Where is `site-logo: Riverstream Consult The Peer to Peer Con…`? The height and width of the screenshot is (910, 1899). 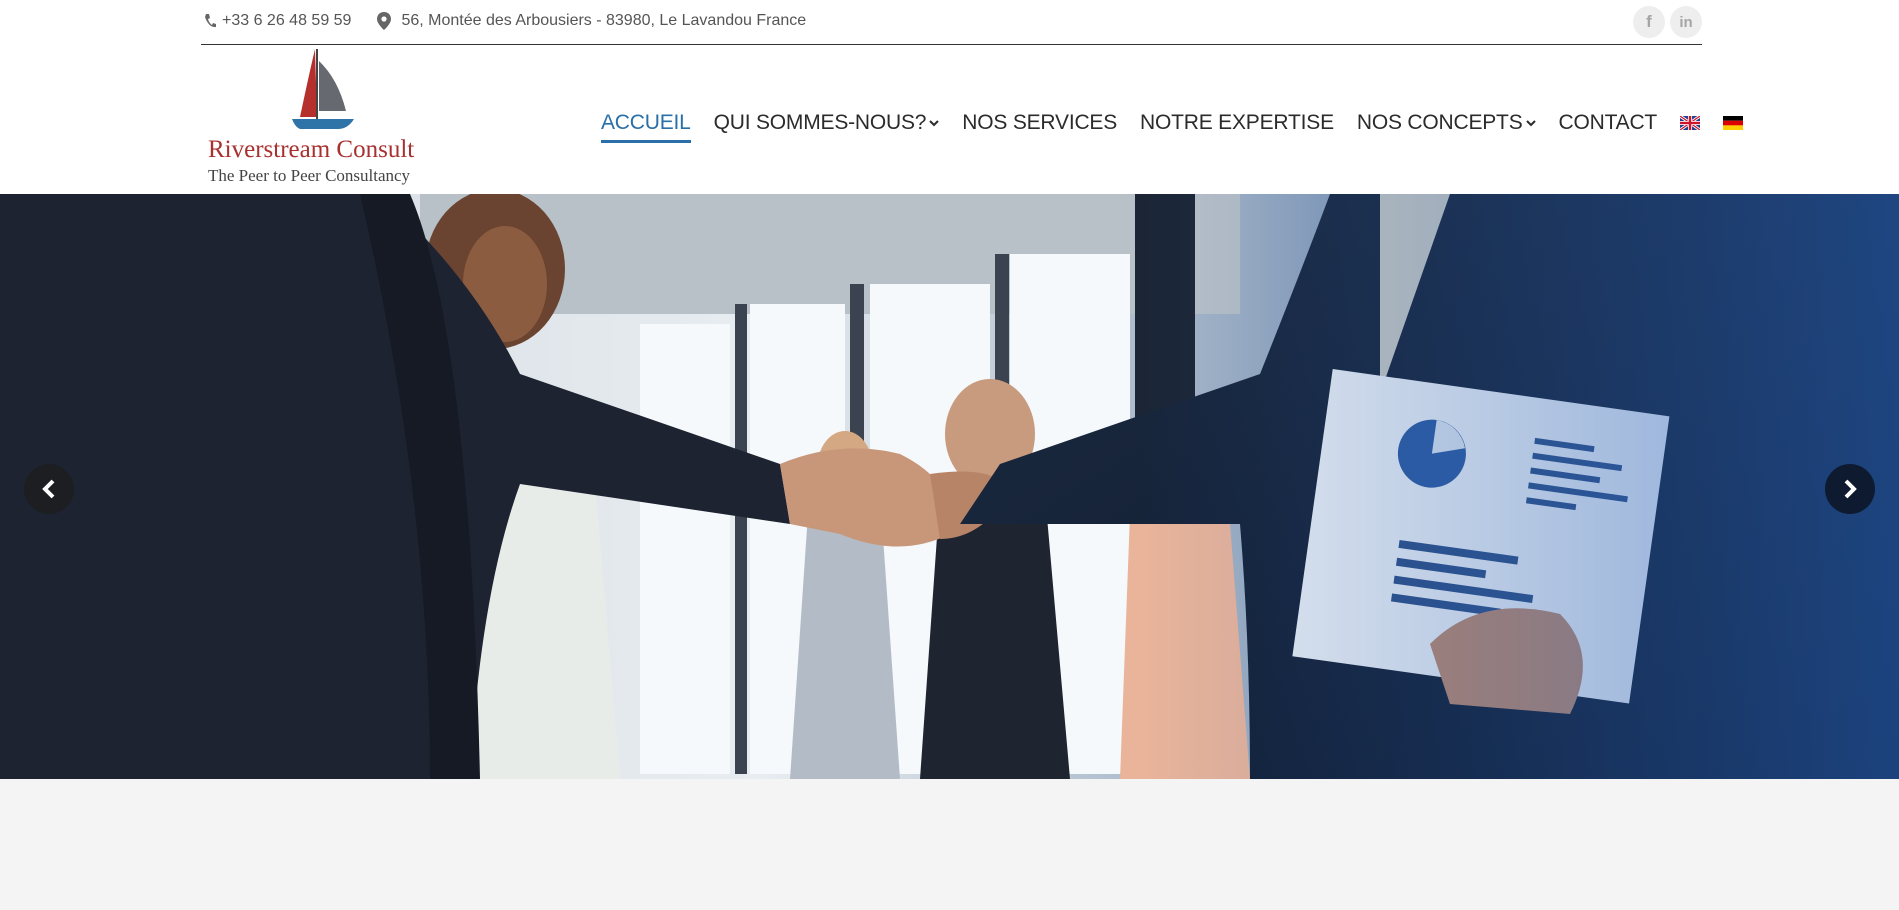
site-logo: Riverstream Consult The Peer to Peer Con… is located at coordinates (324, 121).